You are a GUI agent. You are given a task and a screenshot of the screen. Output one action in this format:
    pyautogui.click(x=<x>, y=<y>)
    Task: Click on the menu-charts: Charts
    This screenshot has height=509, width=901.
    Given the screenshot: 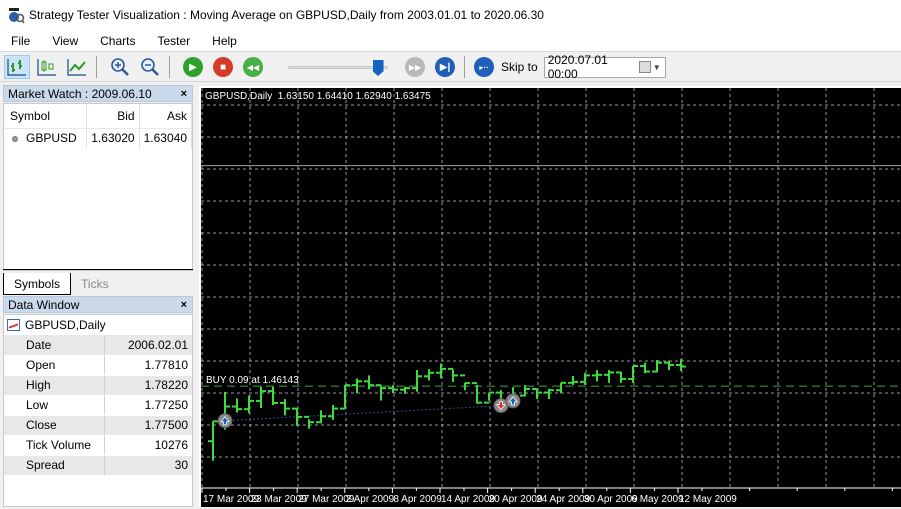 What is the action you would take?
    pyautogui.click(x=117, y=41)
    